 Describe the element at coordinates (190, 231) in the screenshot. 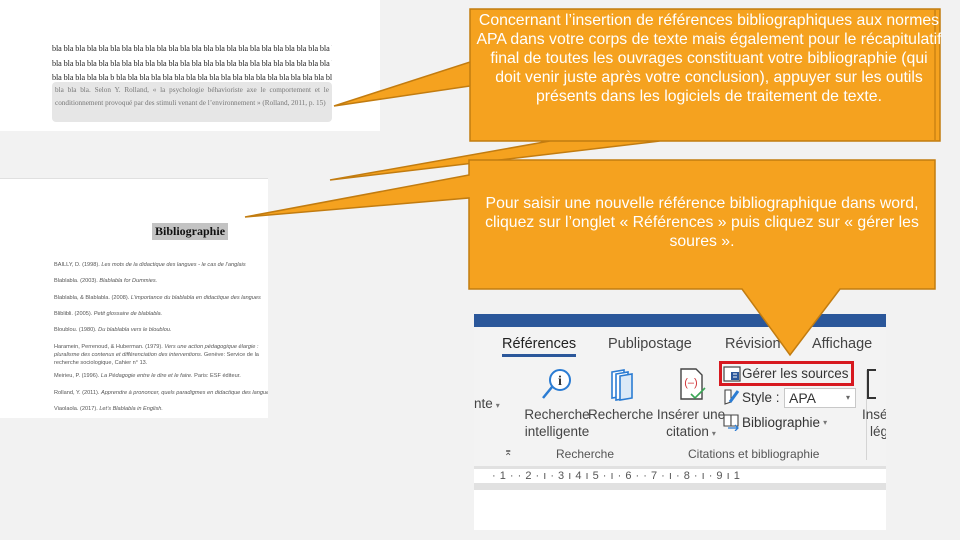

I see `bibliography-title: Bibliographie` at that location.